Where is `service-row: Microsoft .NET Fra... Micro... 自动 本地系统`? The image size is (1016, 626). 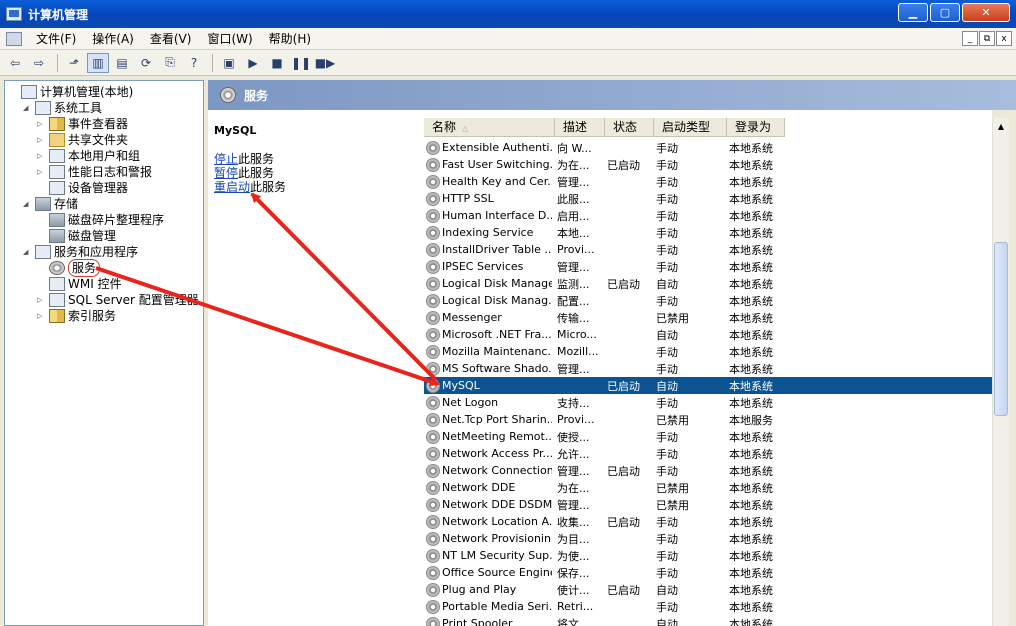
service-row: Microsoft .NET Fra... Micro... 自动 本地系统 is located at coordinates (708, 334).